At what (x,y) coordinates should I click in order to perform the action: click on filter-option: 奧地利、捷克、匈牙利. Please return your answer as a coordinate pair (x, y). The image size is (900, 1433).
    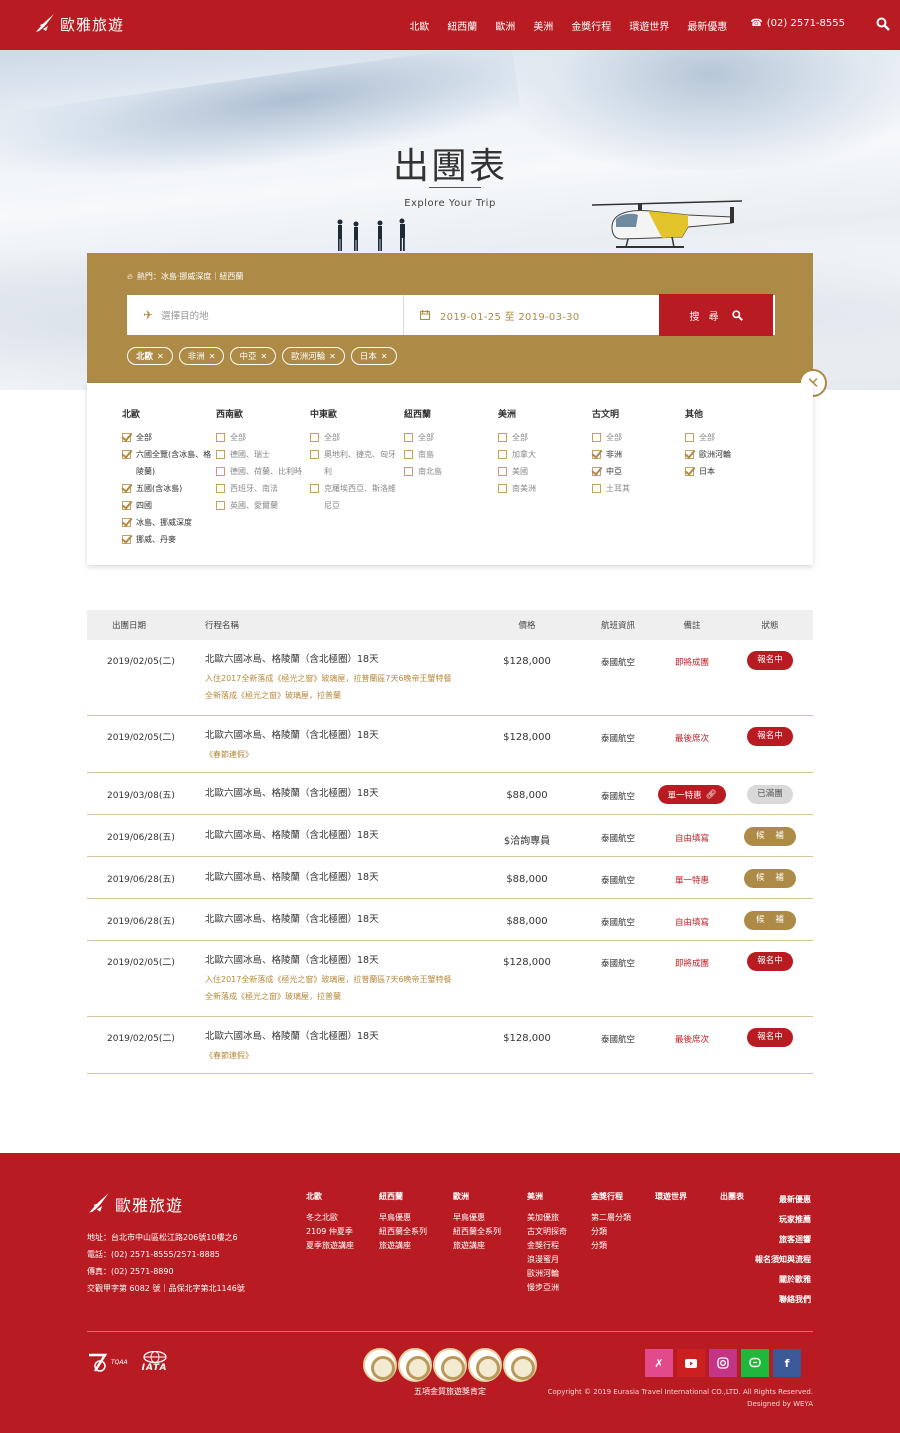
    Looking at the image, I should click on (356, 463).